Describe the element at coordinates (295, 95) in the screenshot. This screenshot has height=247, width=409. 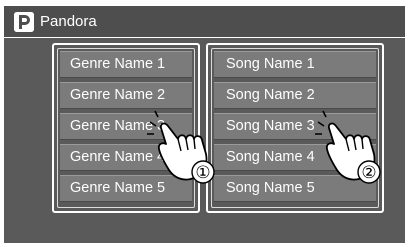
I see `song-item-2: Song Name 2` at that location.